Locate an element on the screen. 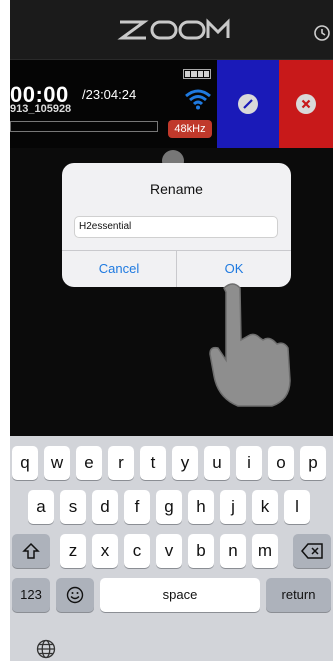 The width and height of the screenshot is (333, 661). emoji-key is located at coordinates (75, 595).